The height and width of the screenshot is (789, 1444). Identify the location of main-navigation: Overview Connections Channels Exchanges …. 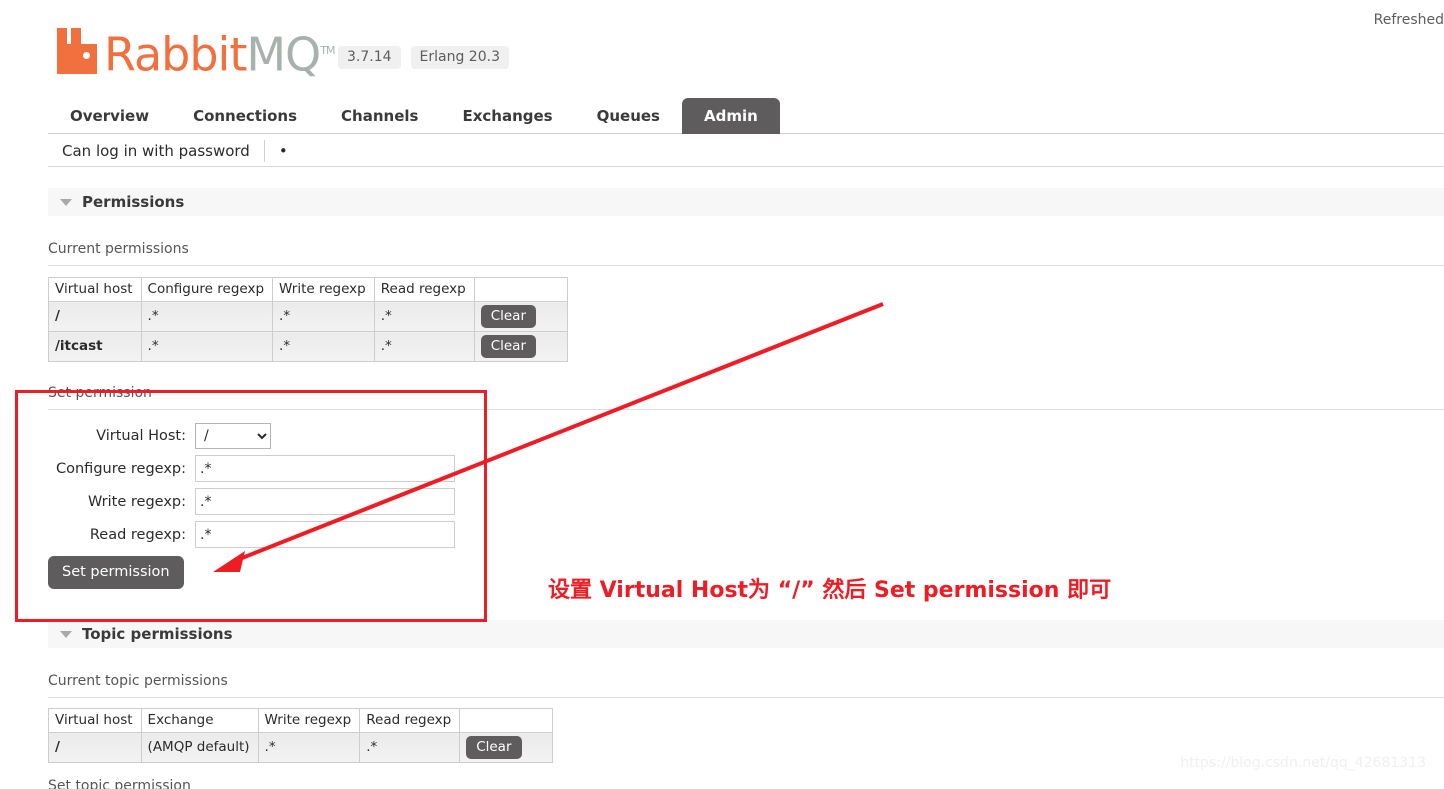
(746, 116).